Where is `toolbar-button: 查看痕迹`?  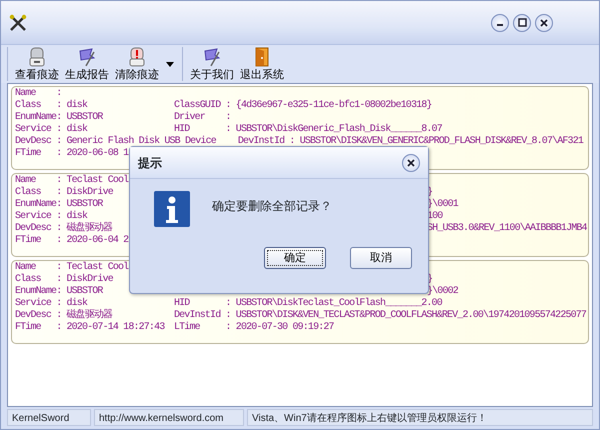
toolbar-button: 查看痕迹 is located at coordinates (37, 64).